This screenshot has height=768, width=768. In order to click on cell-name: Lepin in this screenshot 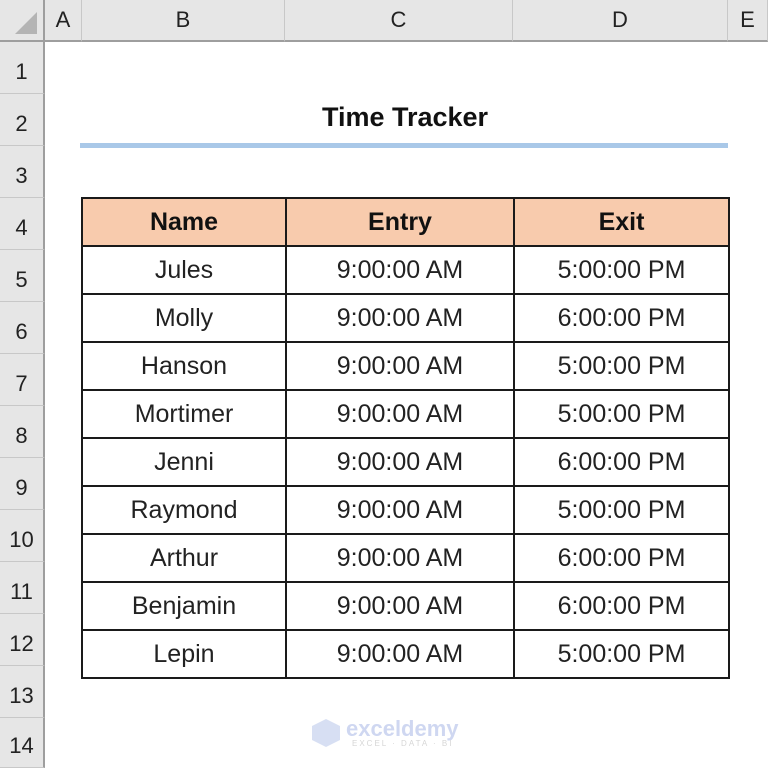, I will do `click(184, 654)`.